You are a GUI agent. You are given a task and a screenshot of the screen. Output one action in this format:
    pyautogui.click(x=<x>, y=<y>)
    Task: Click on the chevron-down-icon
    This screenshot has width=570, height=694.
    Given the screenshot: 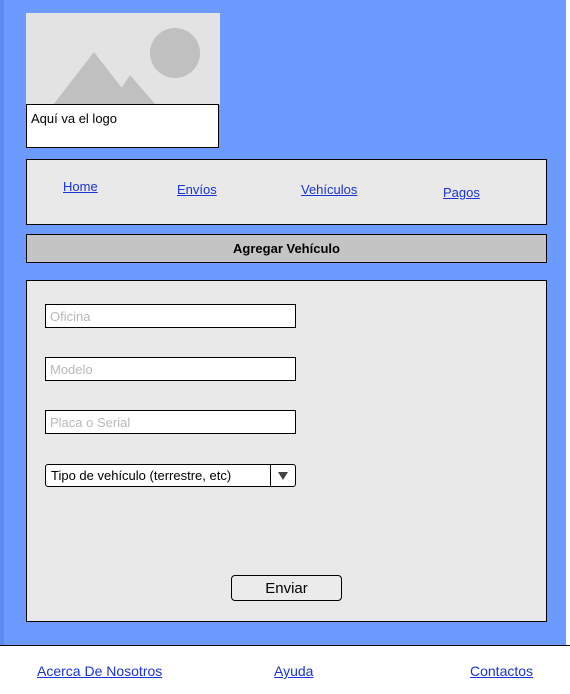 What is the action you would take?
    pyautogui.click(x=283, y=476)
    